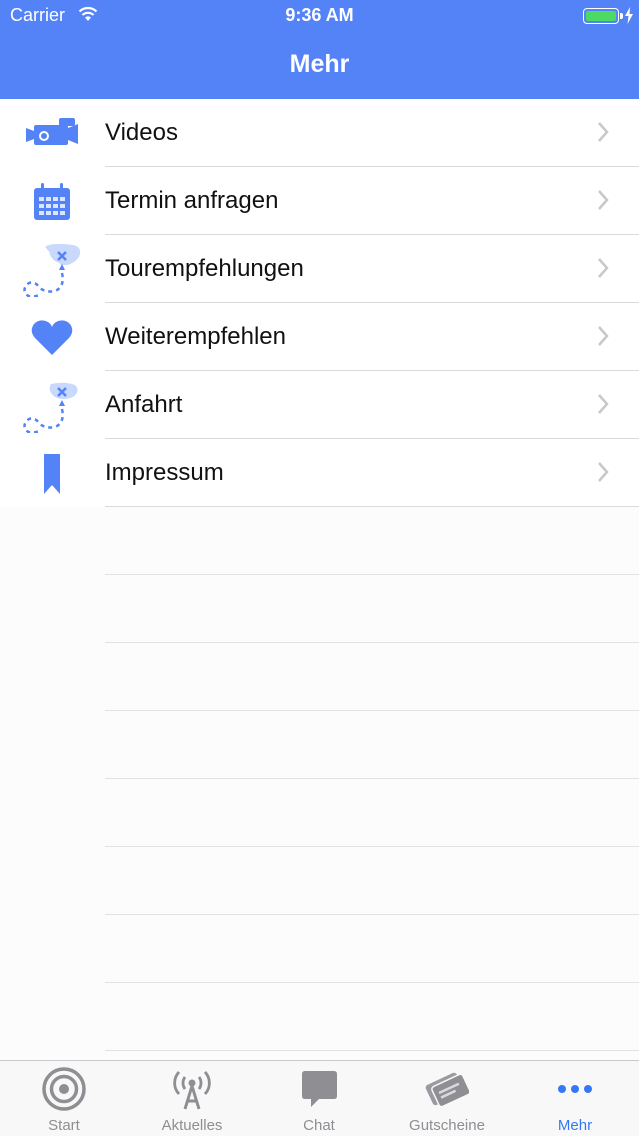 This screenshot has height=1136, width=639. Describe the element at coordinates (164, 472) in the screenshot. I see `menu-item-label: Impressum` at that location.